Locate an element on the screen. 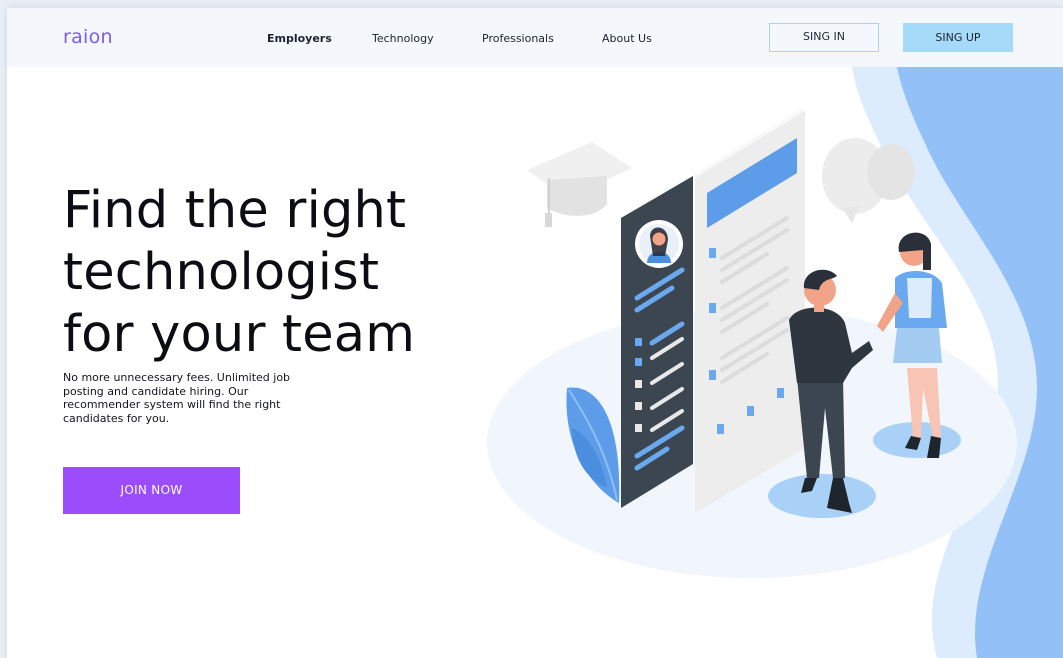  nav-link-technology: Technology is located at coordinates (403, 38).